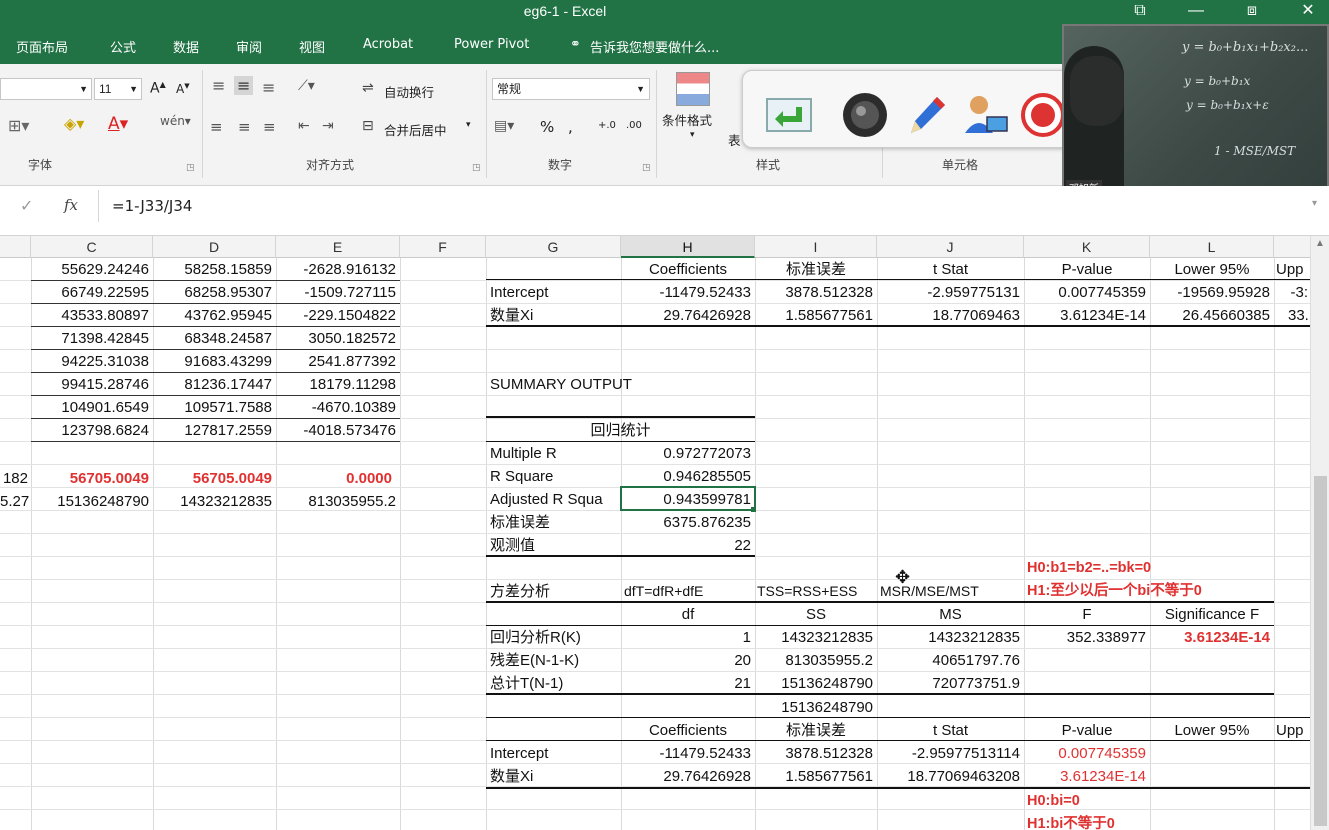 This screenshot has width=1329, height=830. Describe the element at coordinates (814, 637) in the screenshot. I see `anova-ss-regression: 14323212835` at that location.